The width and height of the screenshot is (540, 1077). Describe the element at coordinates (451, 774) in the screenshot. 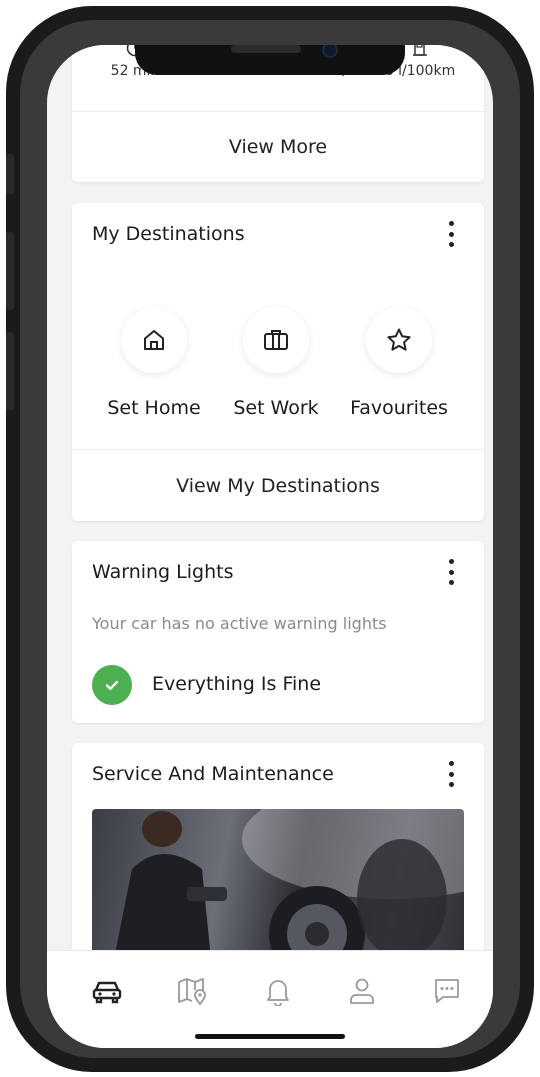

I see `service-menu-icon` at that location.